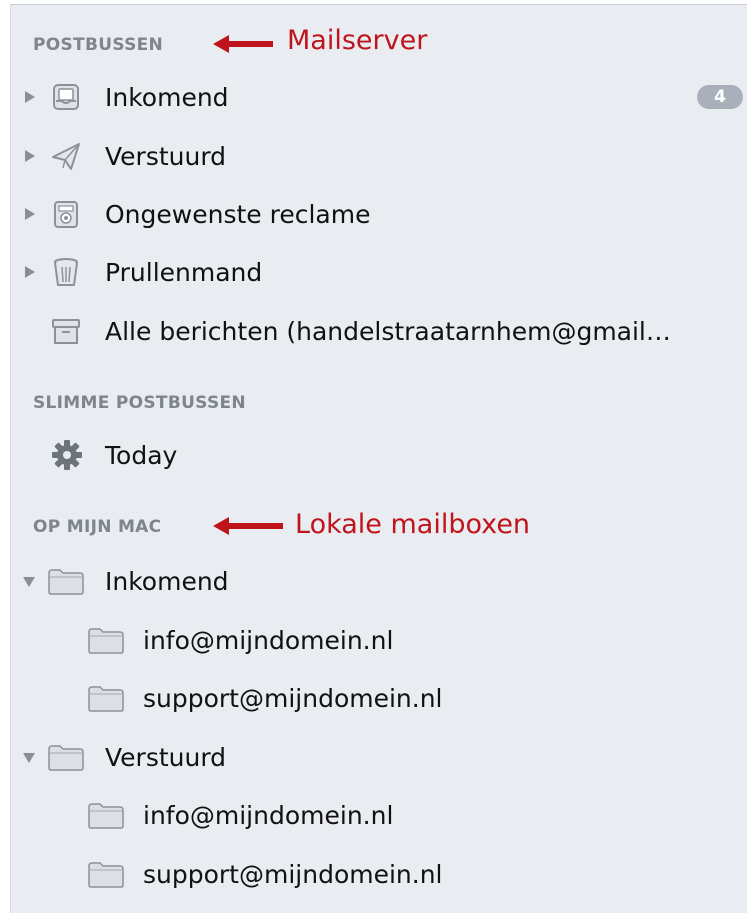 The image size is (747, 913). Describe the element at coordinates (139, 403) in the screenshot. I see `section-header-slimme-postbussen: SLIMME POSTBUSSEN` at that location.